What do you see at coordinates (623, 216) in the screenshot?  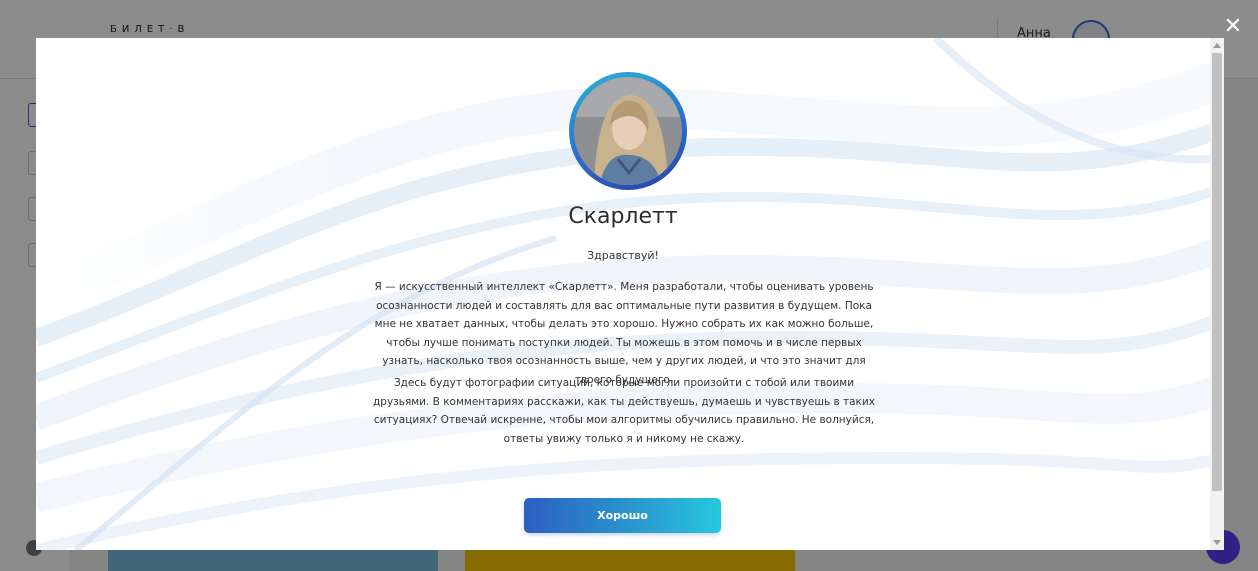 I see `ai-name: Скарлетт` at bounding box center [623, 216].